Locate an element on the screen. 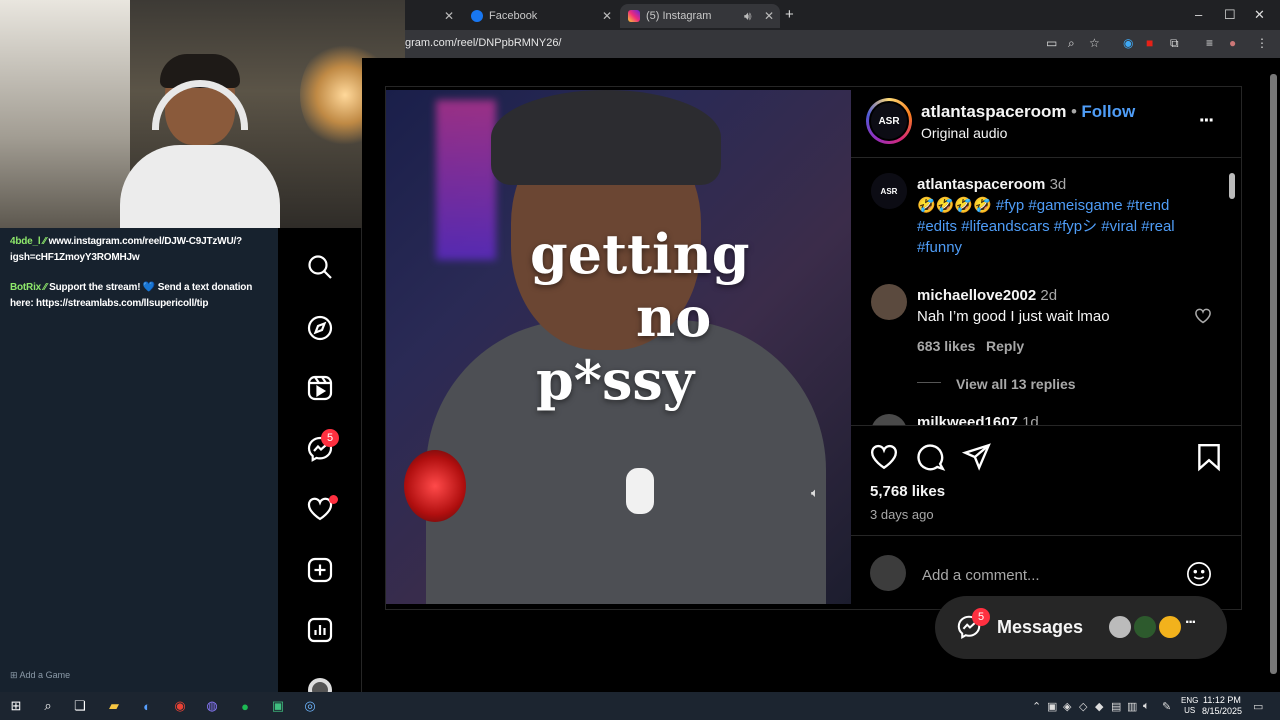 The width and height of the screenshot is (1280, 720). profile-avatar-icon: ● is located at coordinates (1232, 43).